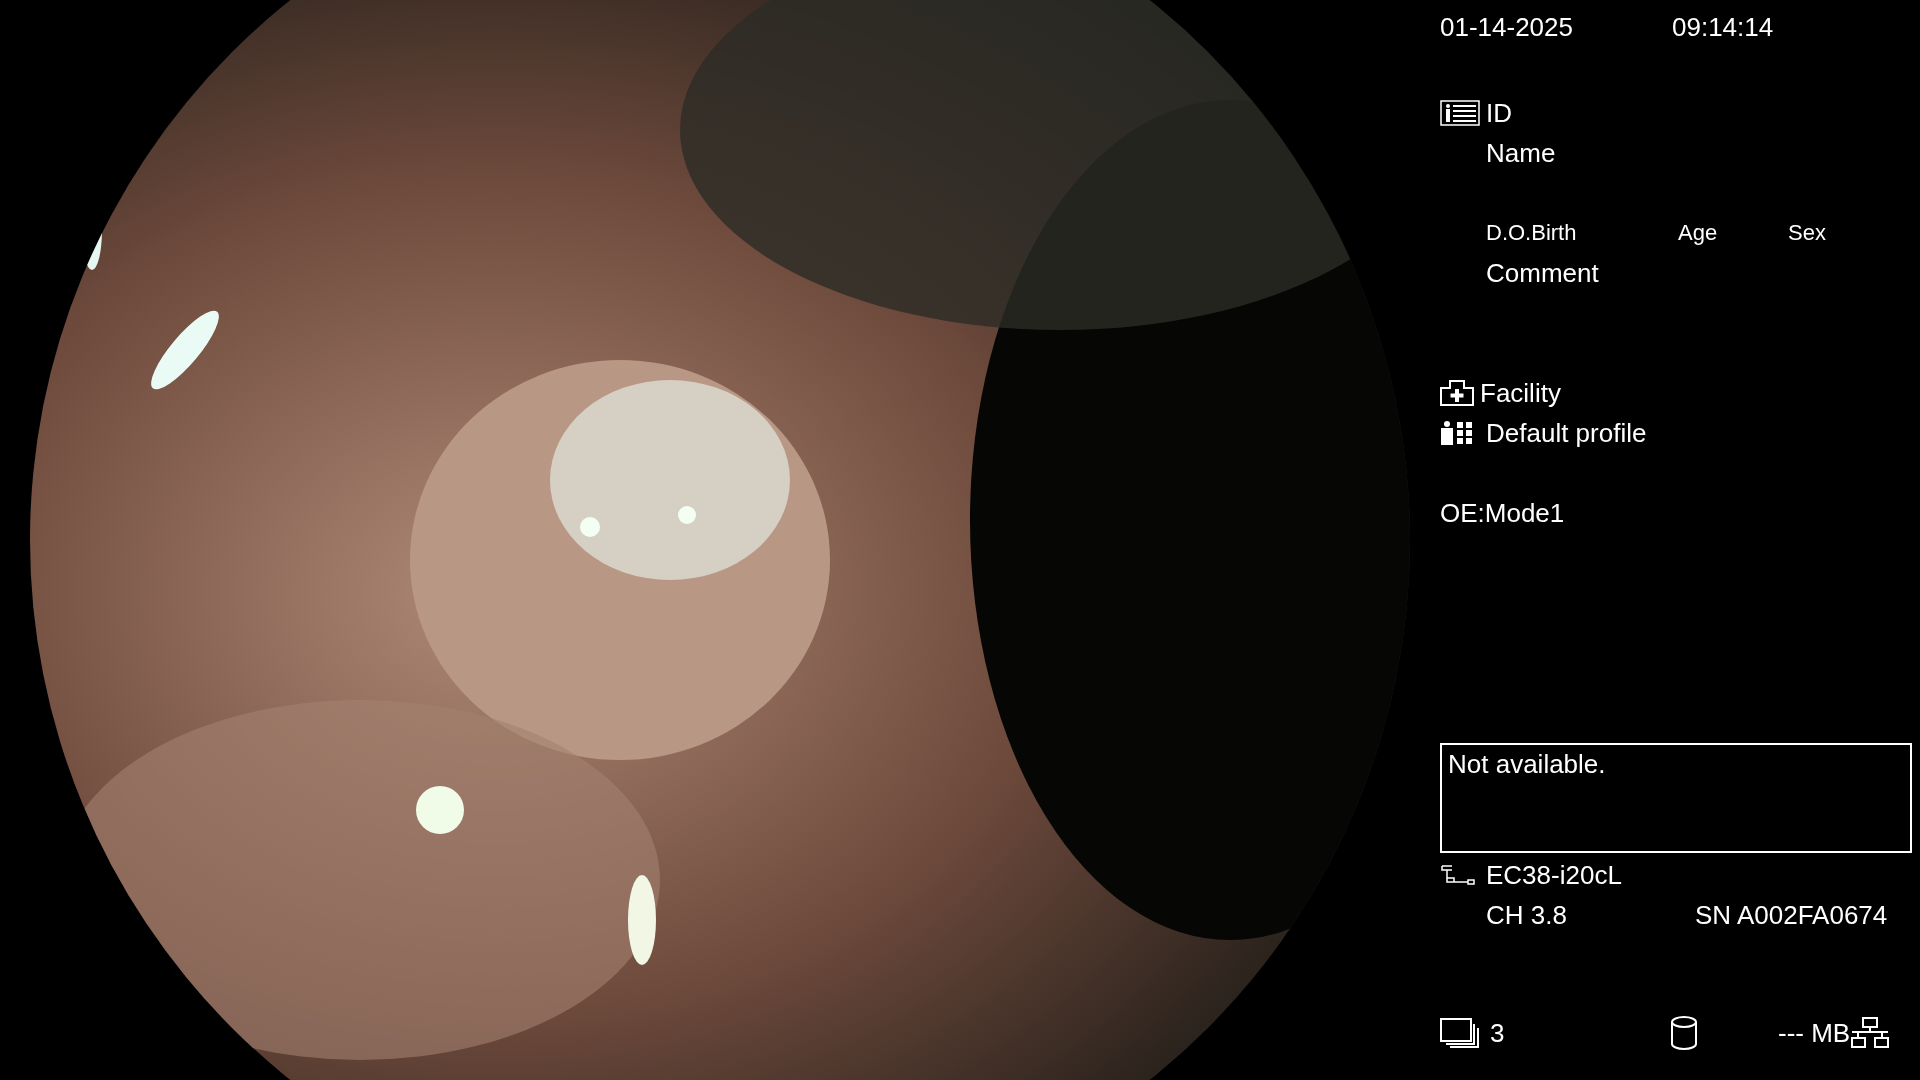 This screenshot has height=1080, width=1920. Describe the element at coordinates (1499, 113) in the screenshot. I see `id-label: ID` at that location.